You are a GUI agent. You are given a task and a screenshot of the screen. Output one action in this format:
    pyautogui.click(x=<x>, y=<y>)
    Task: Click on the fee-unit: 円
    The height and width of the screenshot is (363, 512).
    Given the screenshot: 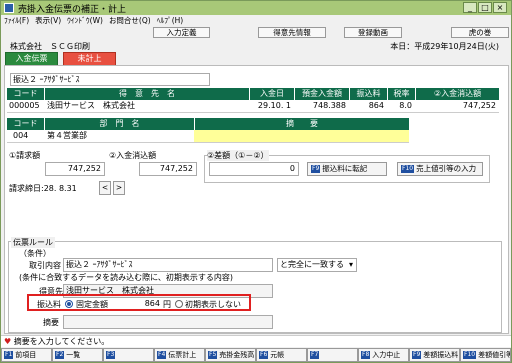 What is the action you would take?
    pyautogui.click(x=167, y=304)
    